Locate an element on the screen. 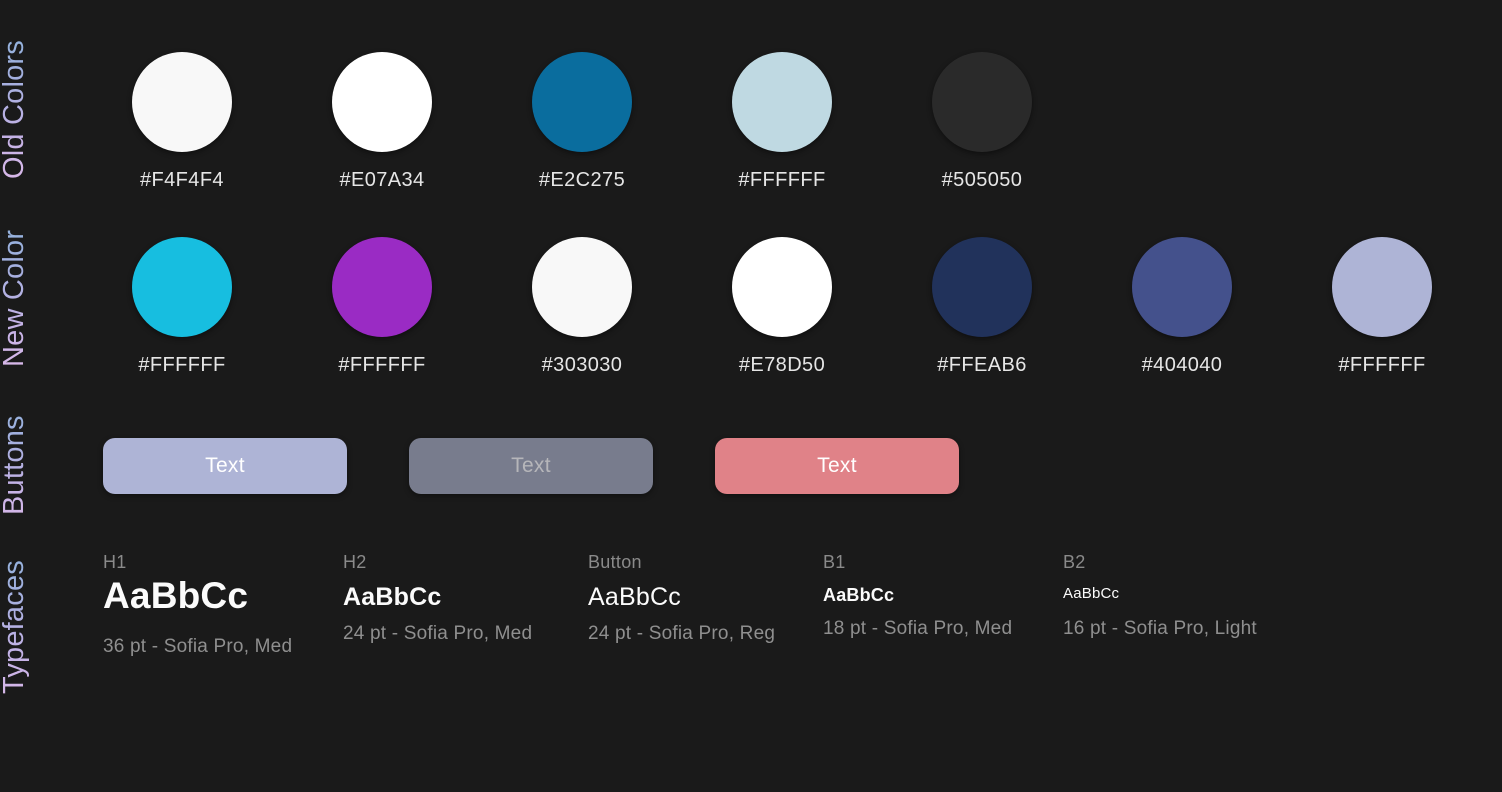  typeface-spec: 16 pt - Sofia Pro, Light is located at coordinates (1160, 628).